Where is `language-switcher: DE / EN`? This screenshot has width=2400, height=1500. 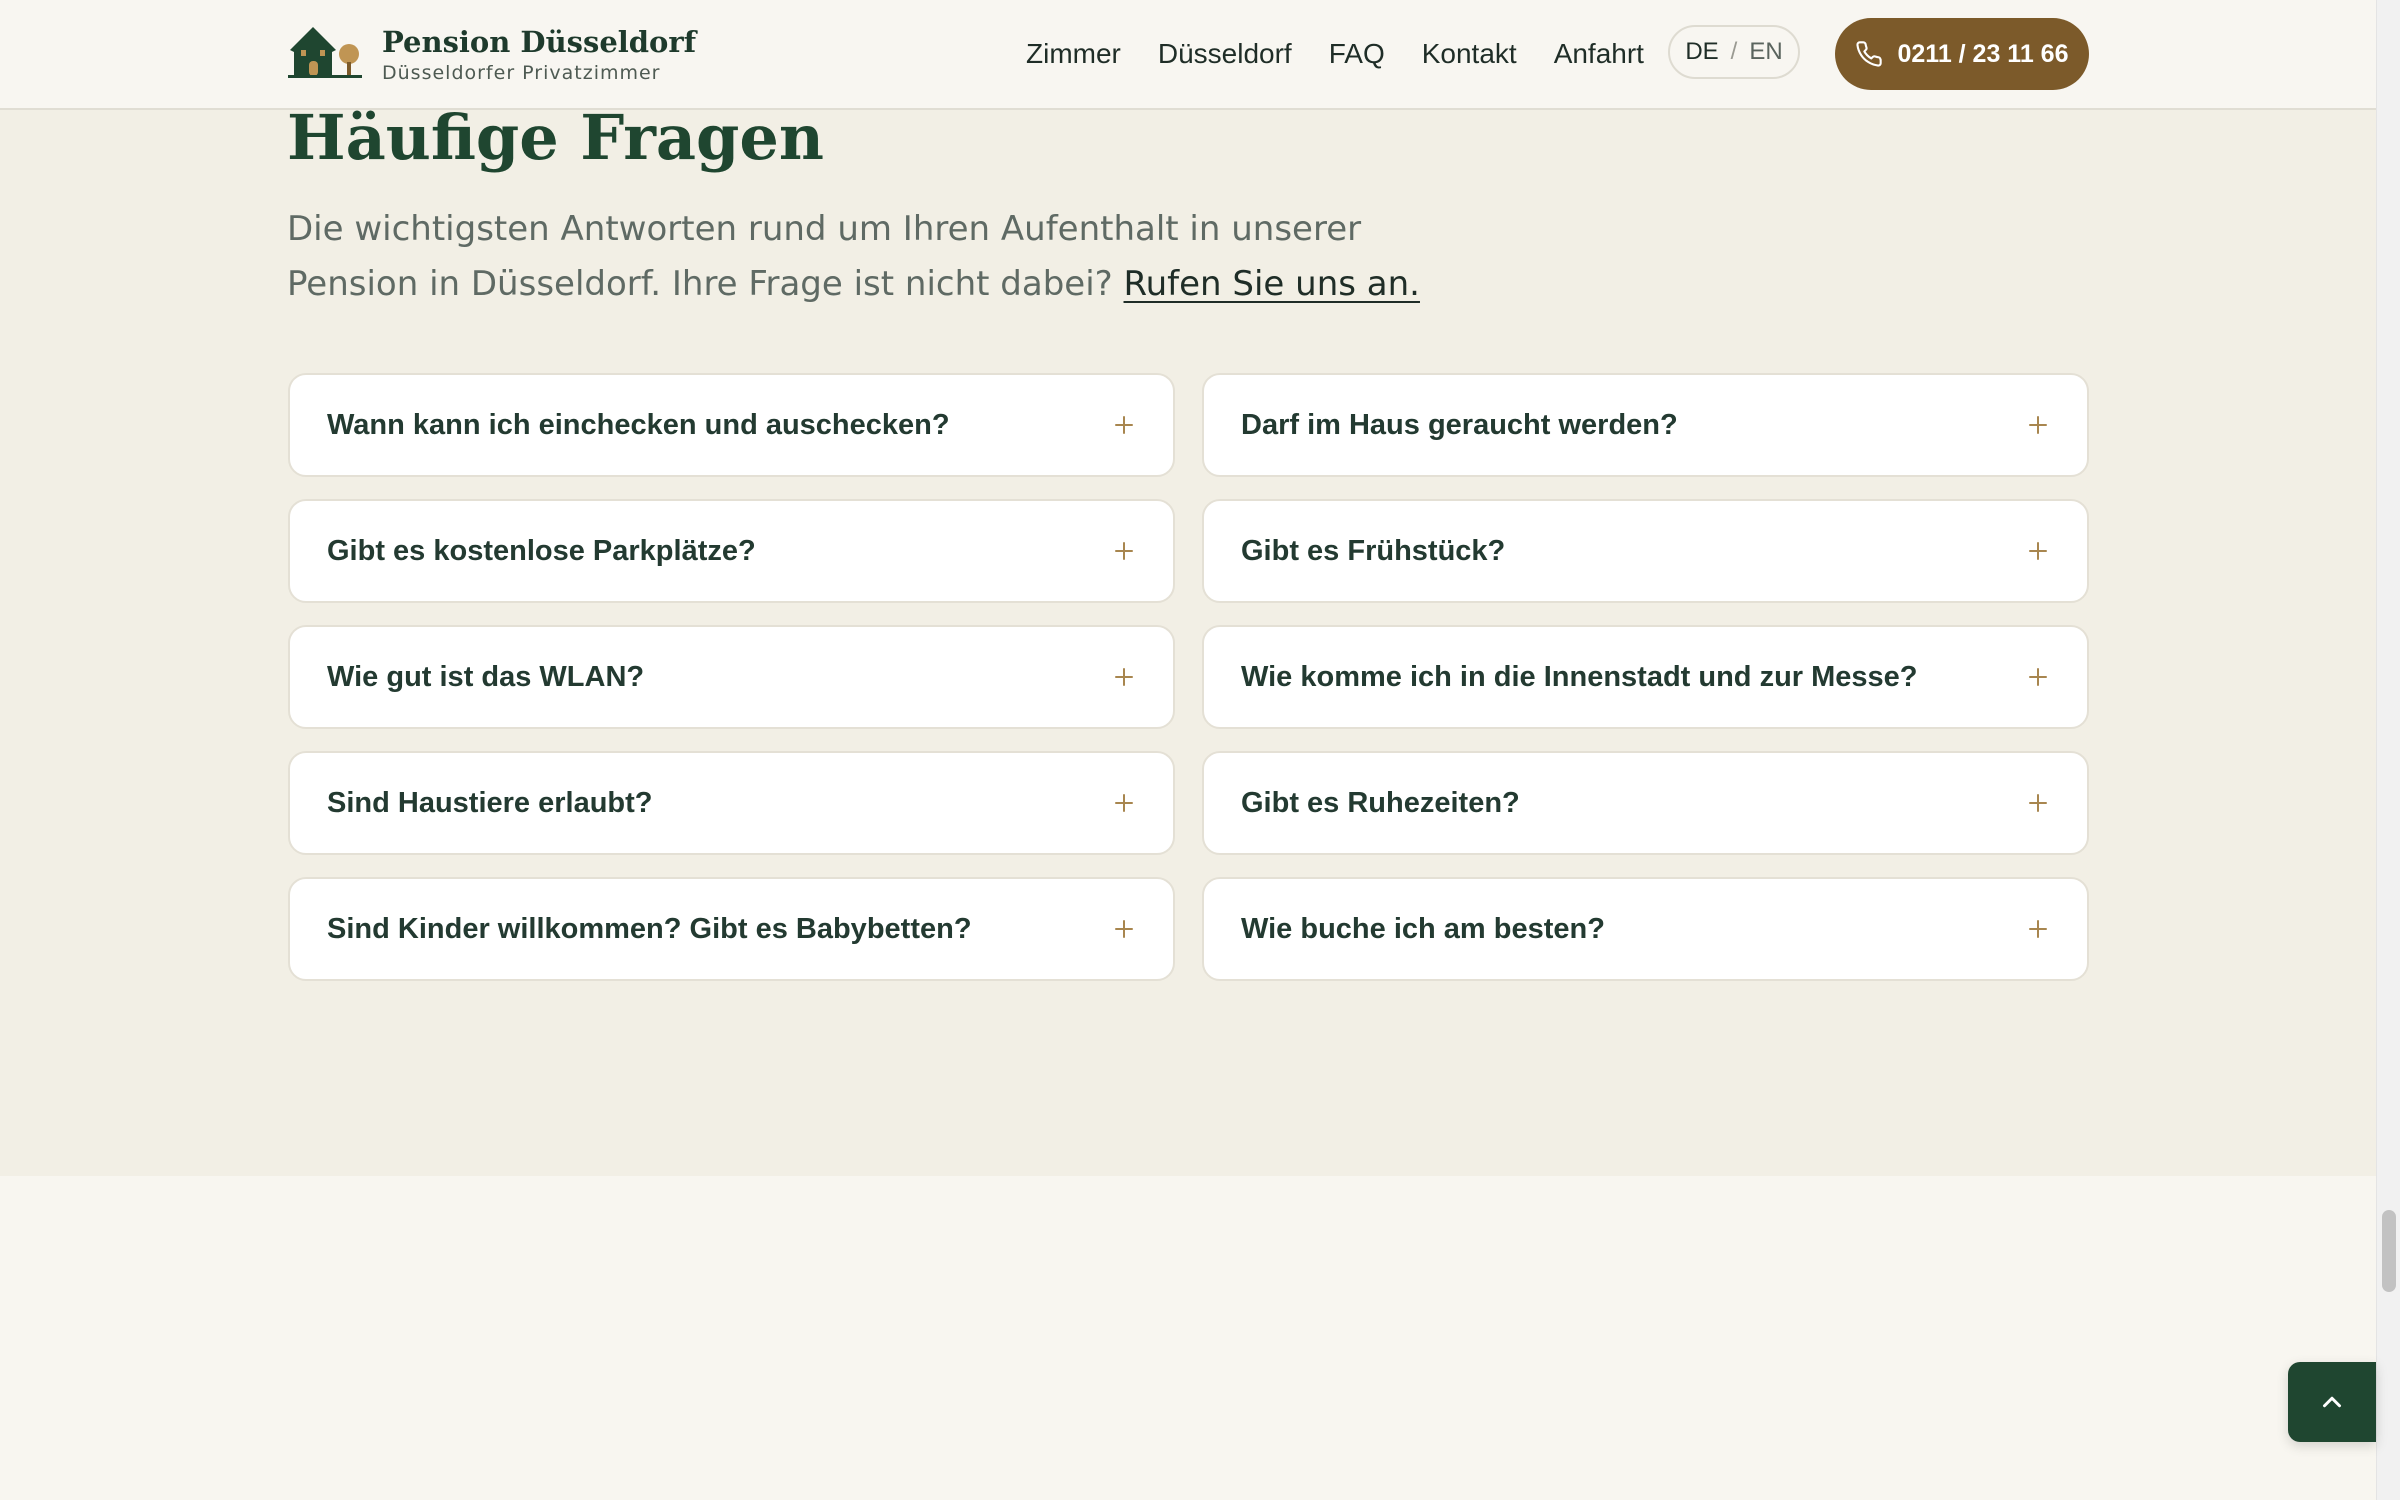 language-switcher: DE / EN is located at coordinates (1734, 52).